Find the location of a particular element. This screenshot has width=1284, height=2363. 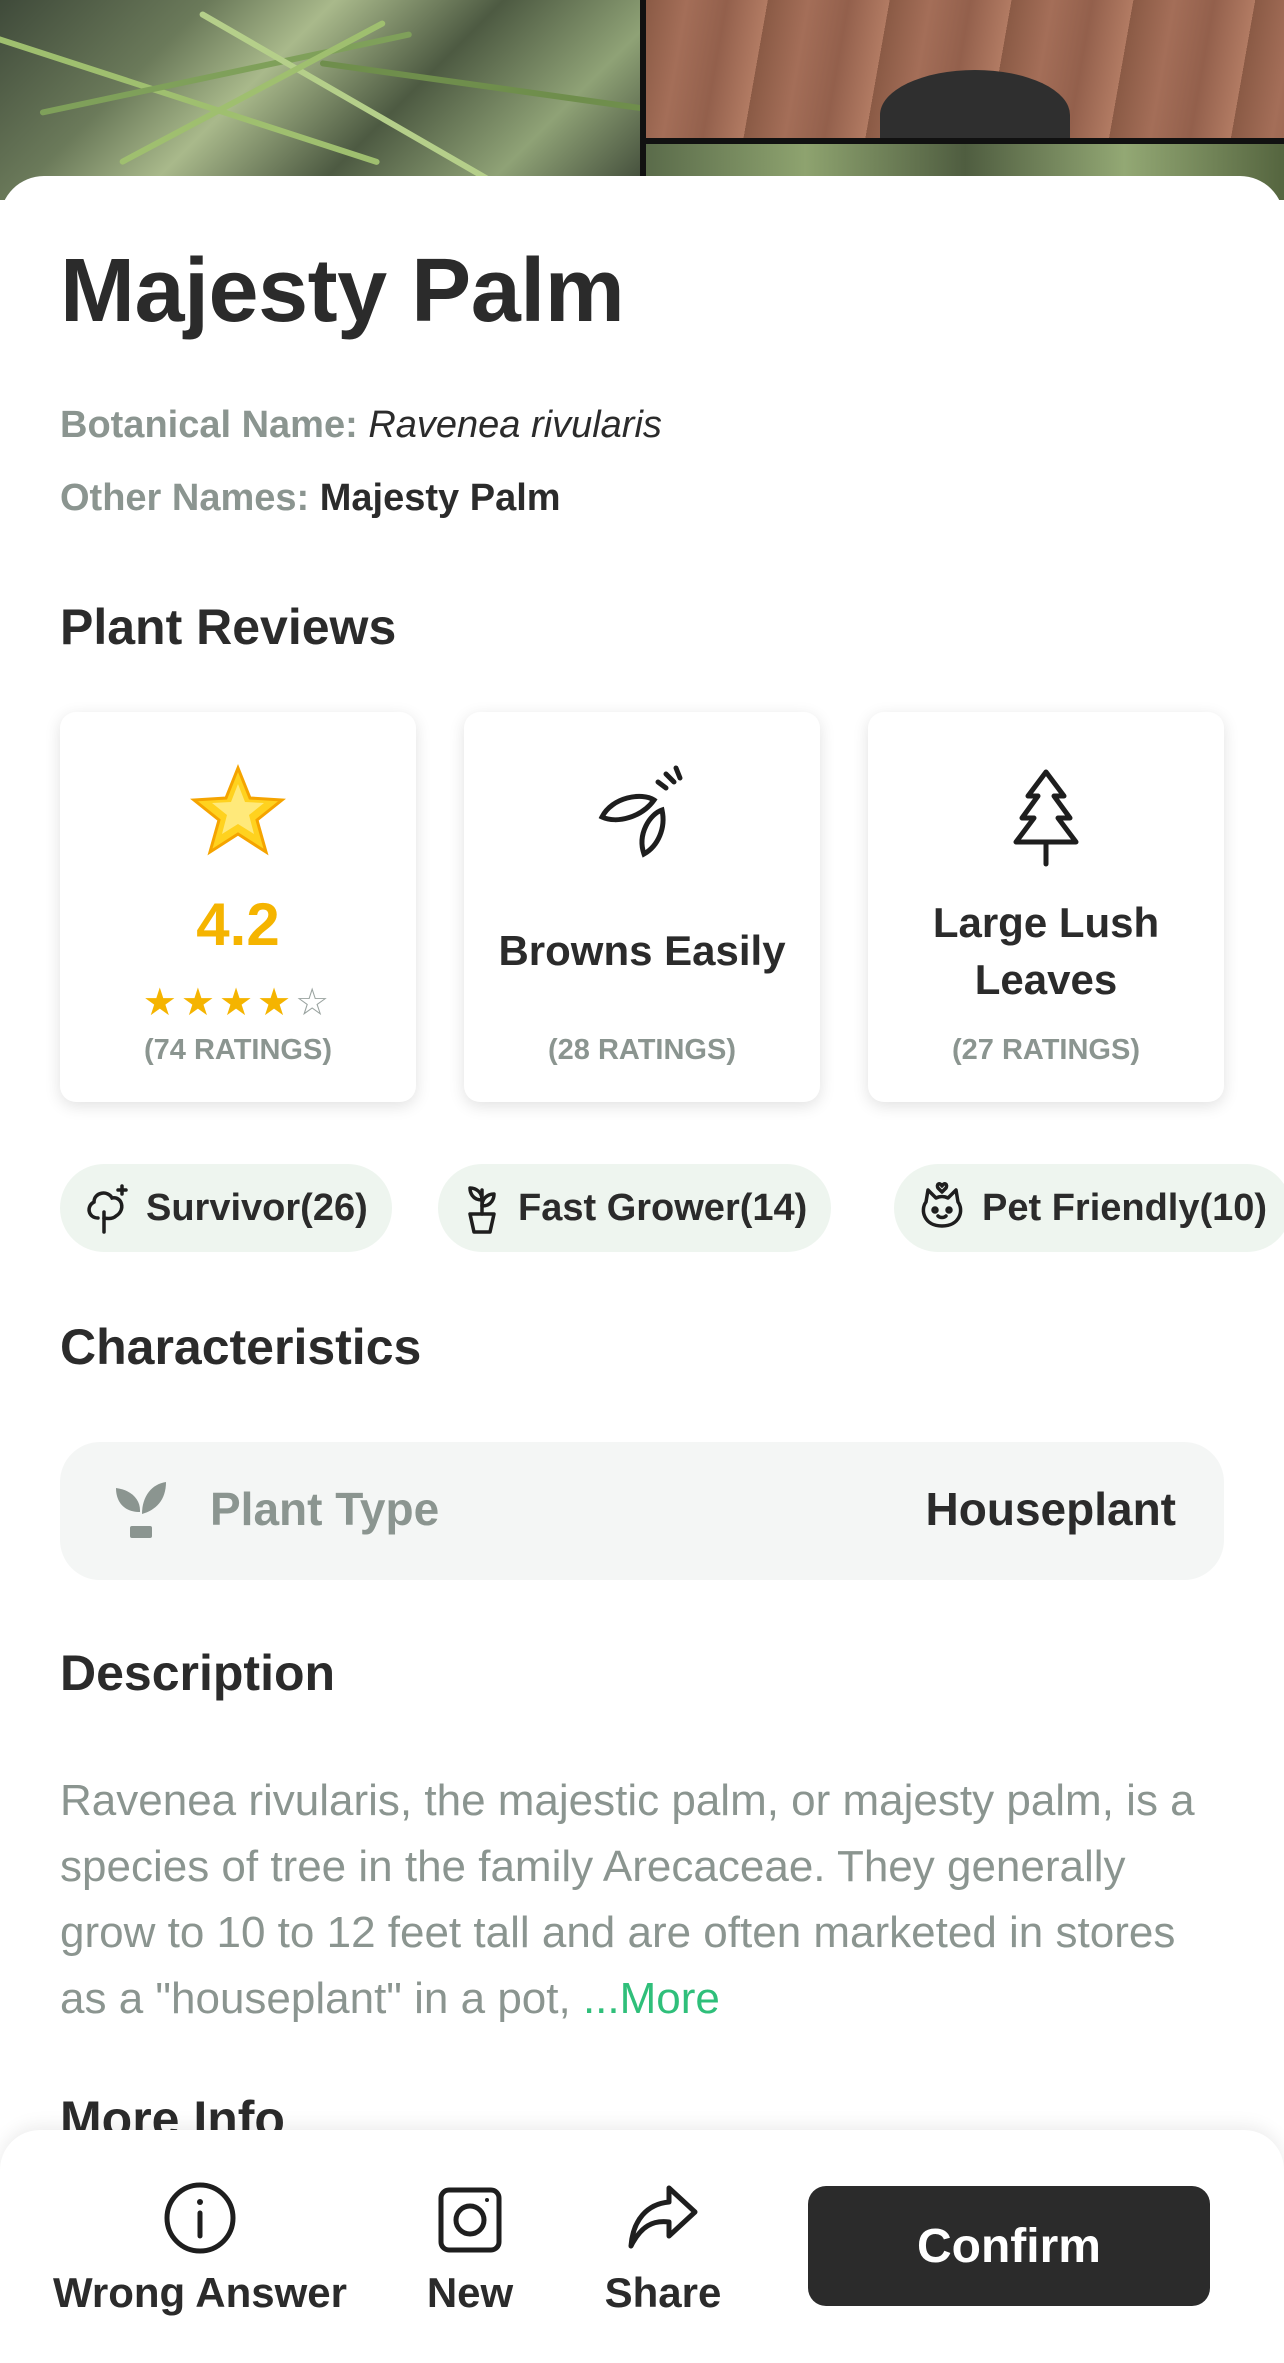

other-names-value: Majesty Palm is located at coordinates (440, 498).